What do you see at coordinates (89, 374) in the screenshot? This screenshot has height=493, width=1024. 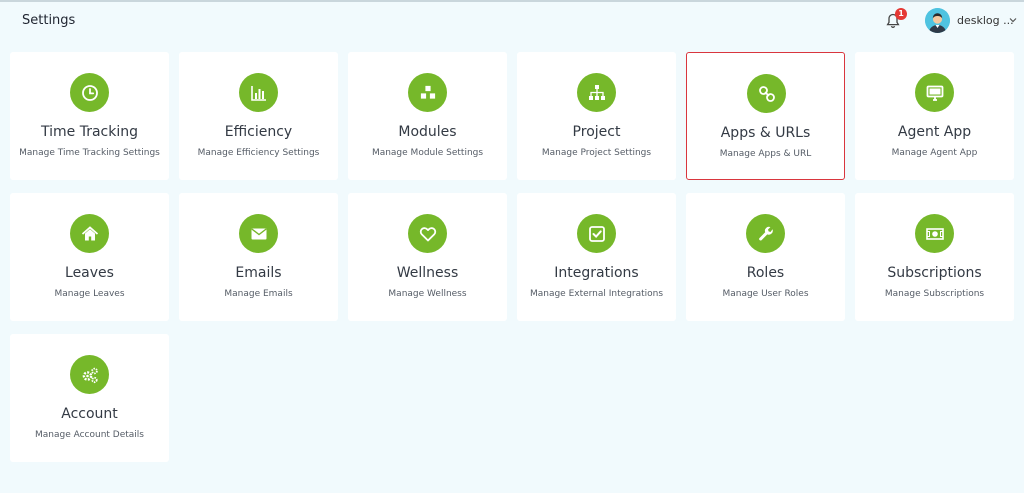 I see `gears-icon` at bounding box center [89, 374].